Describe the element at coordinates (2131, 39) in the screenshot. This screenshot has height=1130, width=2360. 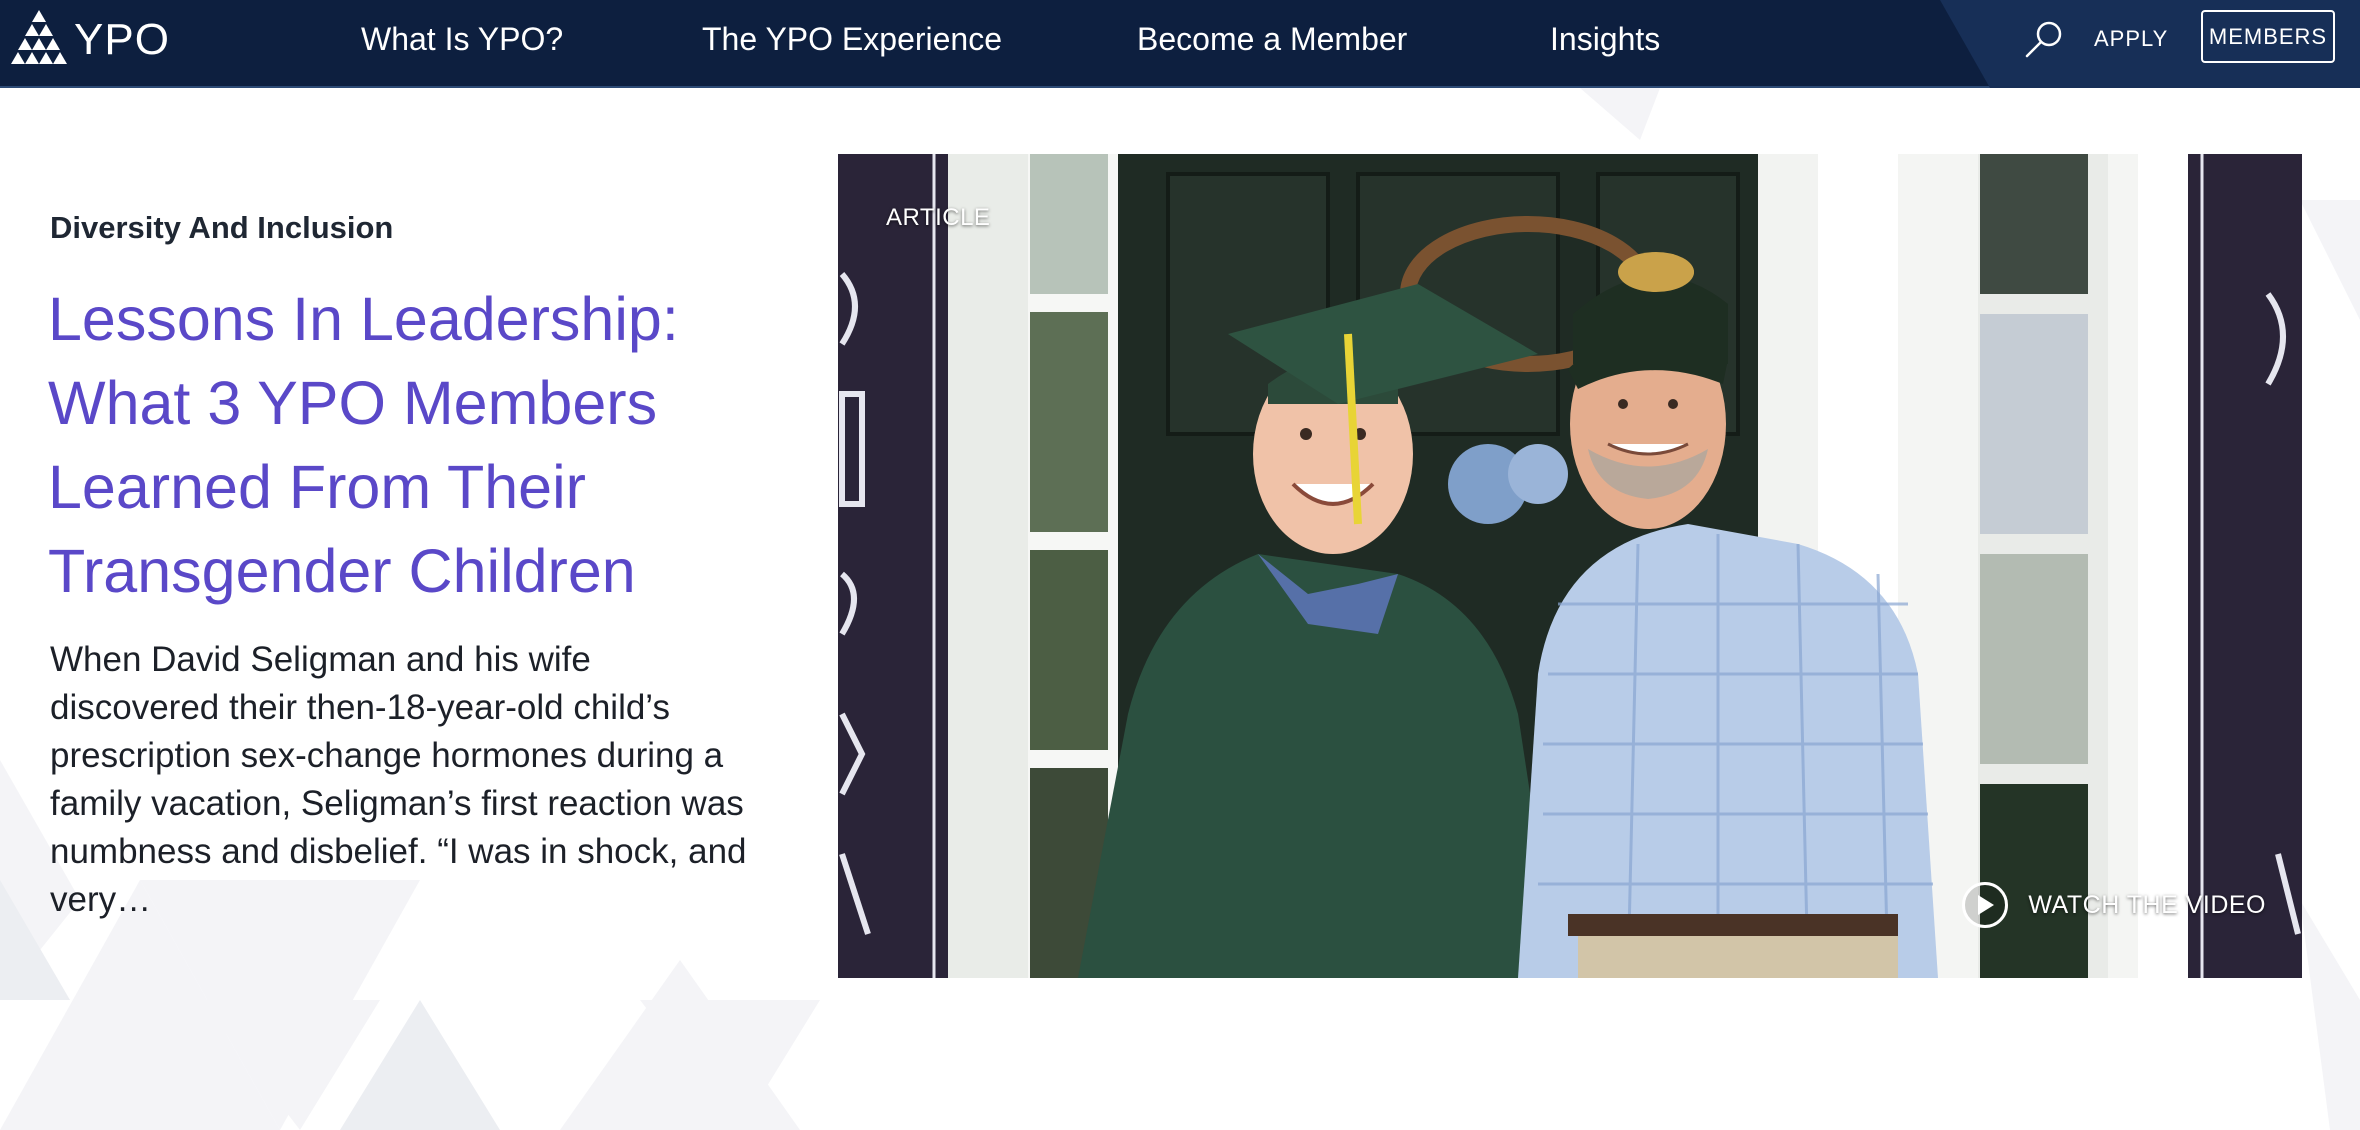
I see `apply-link: APPLY` at that location.